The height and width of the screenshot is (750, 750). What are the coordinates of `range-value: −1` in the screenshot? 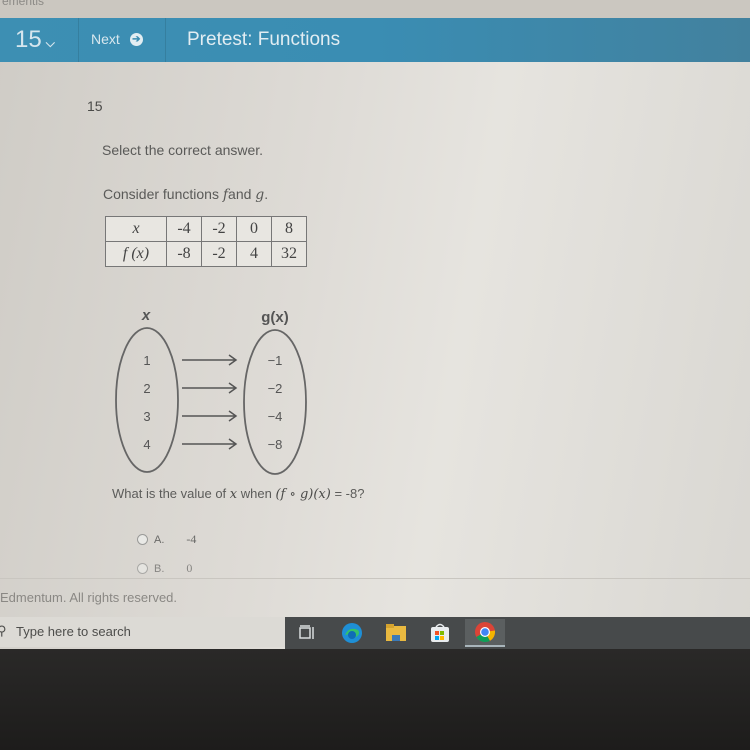 It's located at (275, 360).